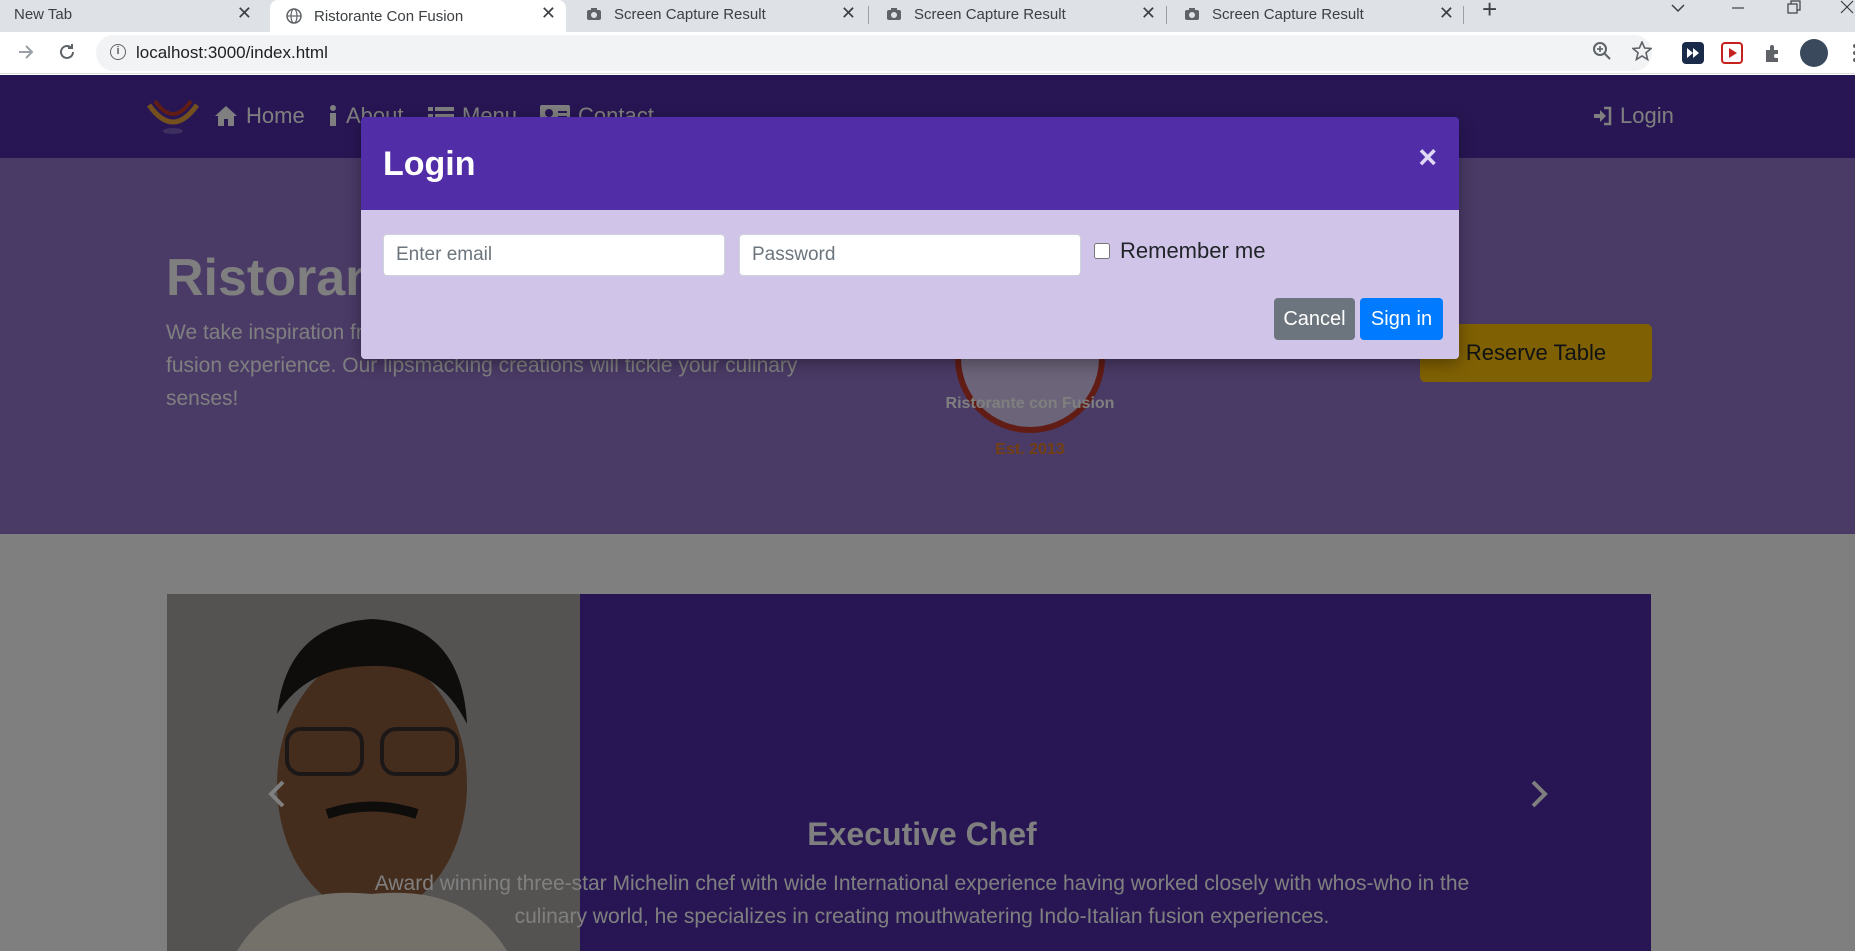 This screenshot has height=951, width=1855. Describe the element at coordinates (1849, 53) in the screenshot. I see `menu-kebab-icon` at that location.